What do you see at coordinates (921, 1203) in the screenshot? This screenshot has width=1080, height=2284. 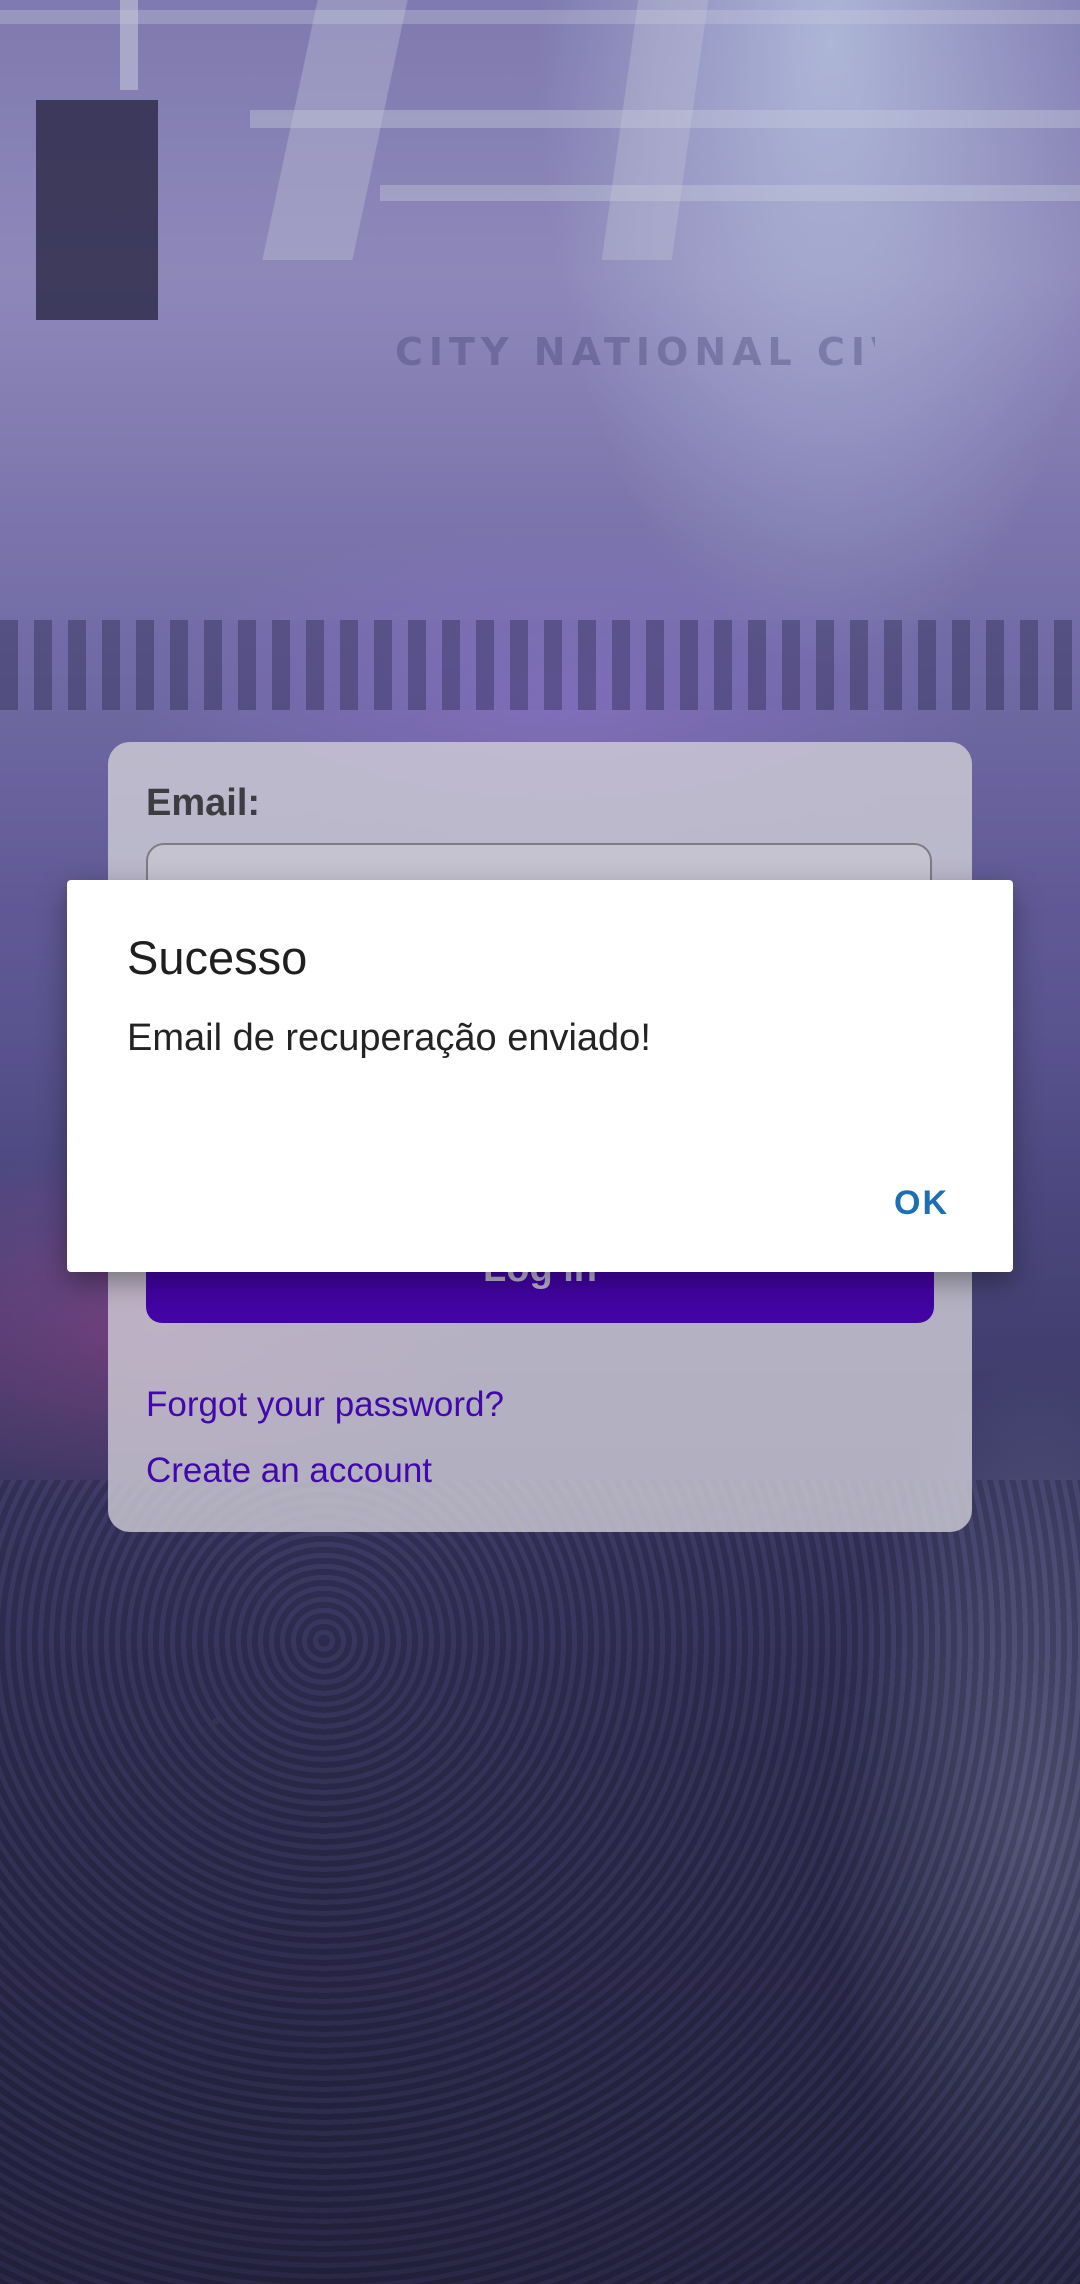 I see `ok-button: OK` at bounding box center [921, 1203].